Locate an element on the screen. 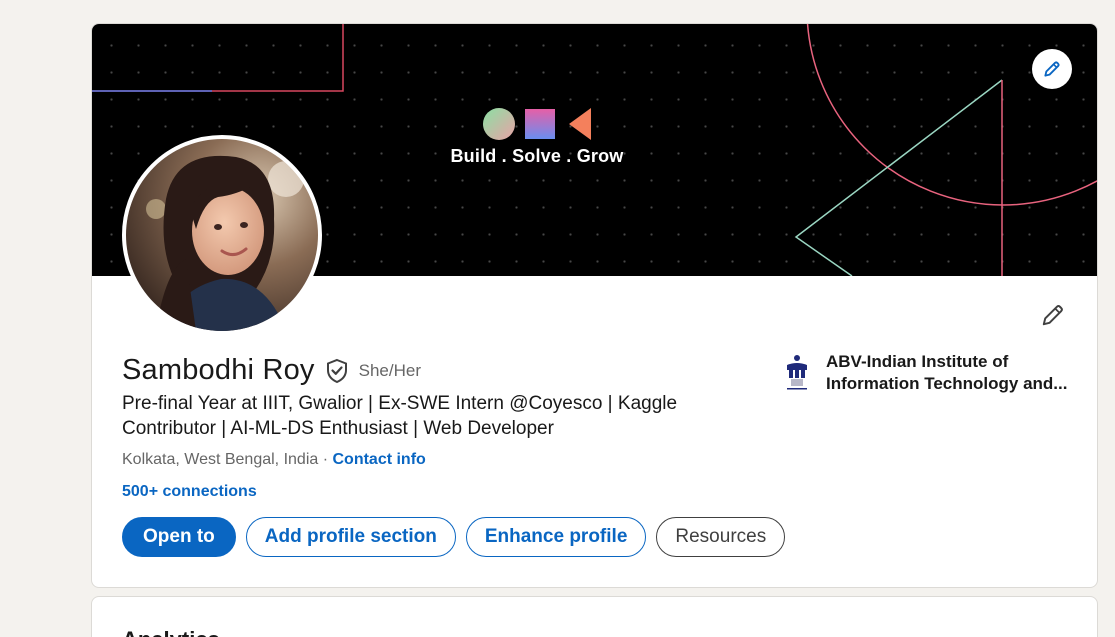 The height and width of the screenshot is (637, 1115). banner-brand-text: Build . Solve . Grow is located at coordinates (537, 156).